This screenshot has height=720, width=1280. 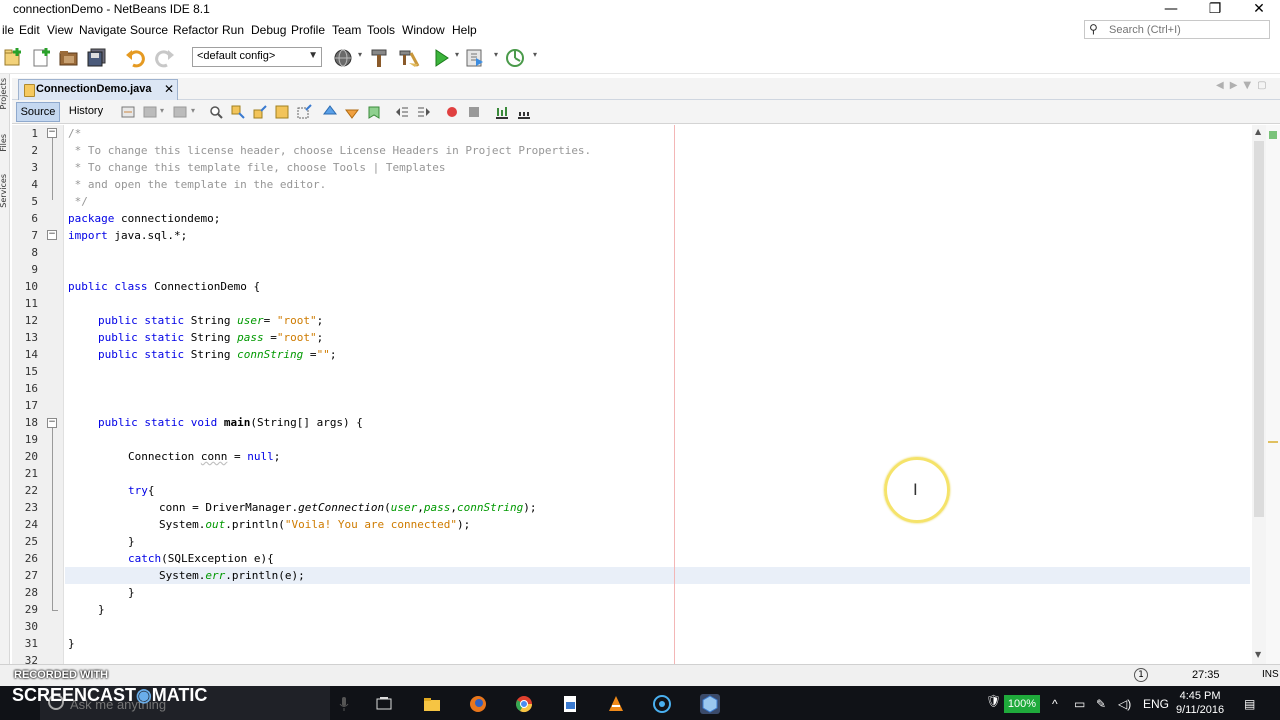 I want to click on warning-marker, so click(x=1273, y=442).